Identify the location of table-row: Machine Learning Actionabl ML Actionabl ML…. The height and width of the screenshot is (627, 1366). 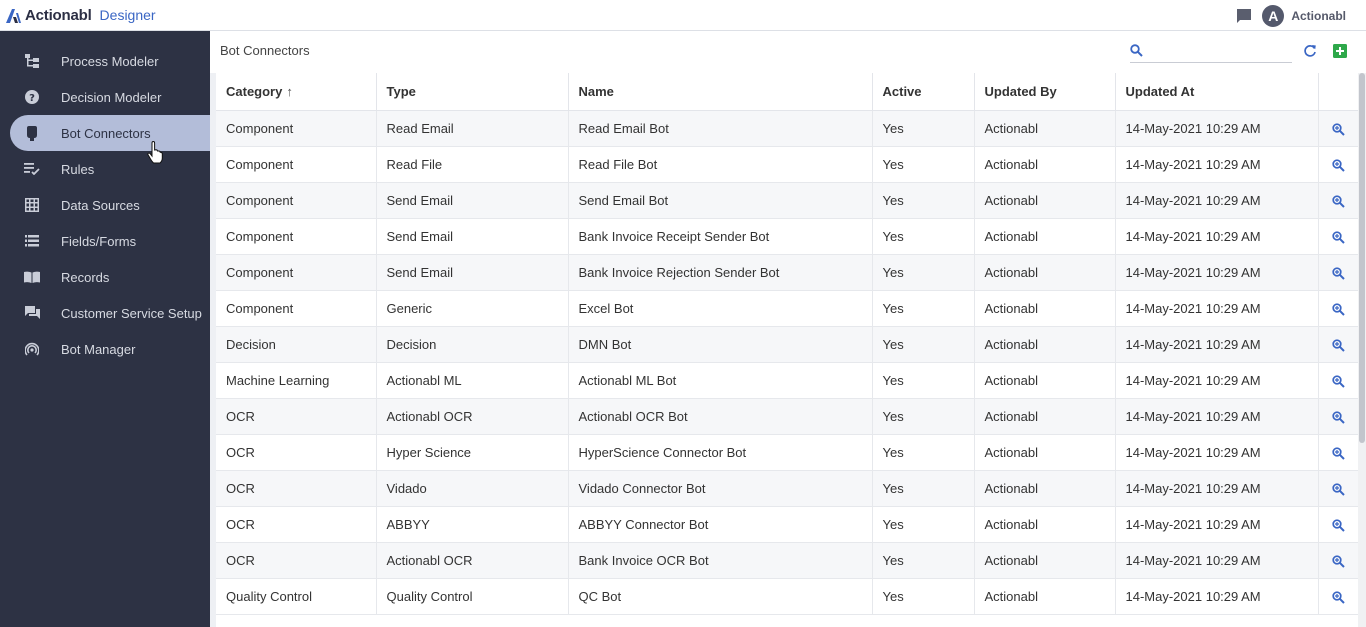
(787, 380).